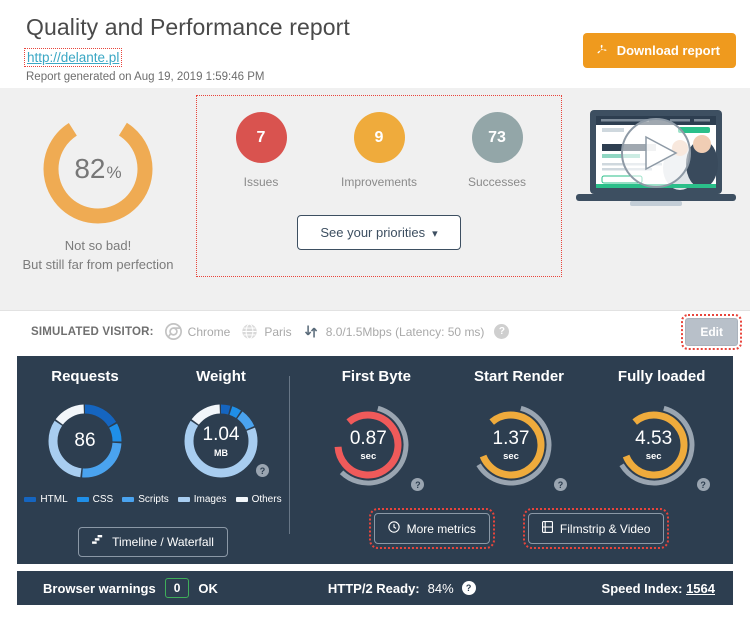 The image size is (750, 619). I want to click on legend-swatch-scripts, so click(128, 499).